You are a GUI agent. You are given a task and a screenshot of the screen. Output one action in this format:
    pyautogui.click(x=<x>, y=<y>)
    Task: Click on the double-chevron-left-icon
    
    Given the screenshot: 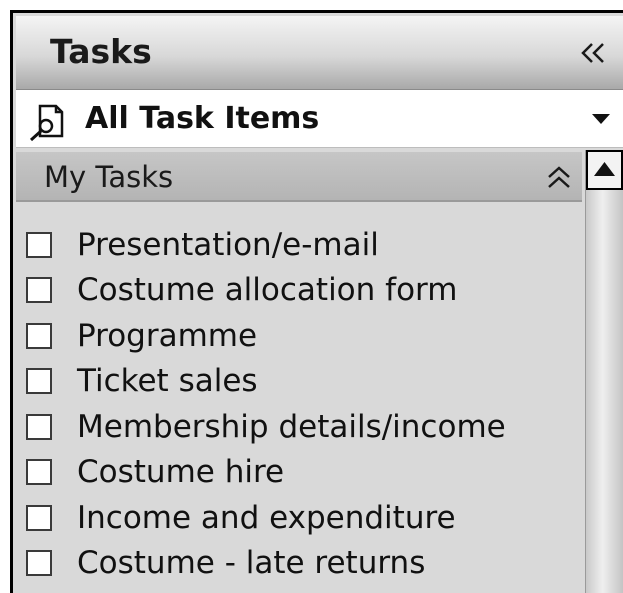 What is the action you would take?
    pyautogui.click(x=592, y=53)
    